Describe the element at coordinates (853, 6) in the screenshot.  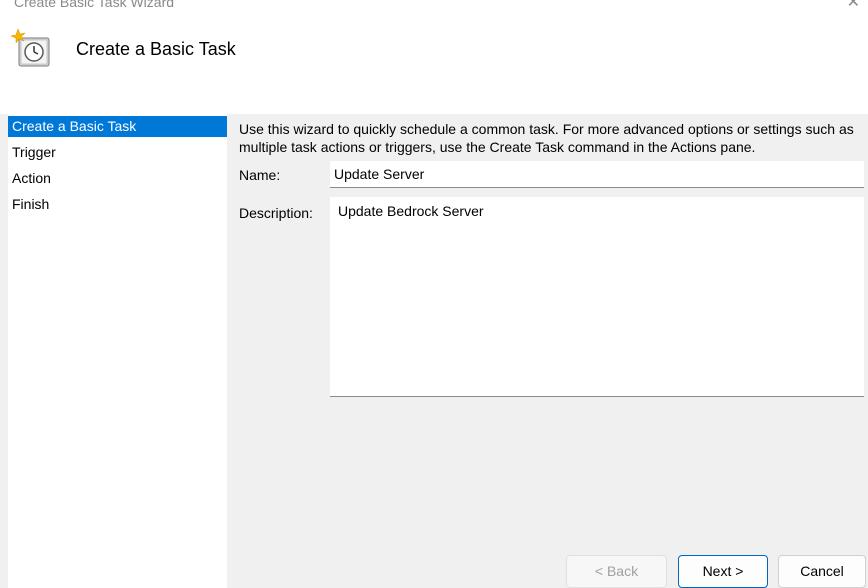
I see `close-icon: ✕` at that location.